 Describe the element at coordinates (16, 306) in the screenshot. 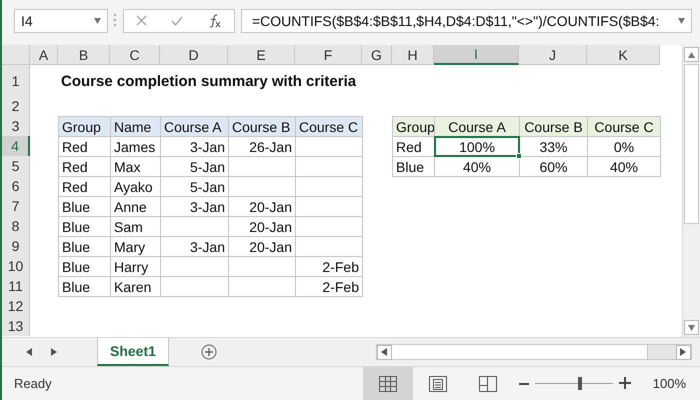

I see `row-header: 12` at that location.